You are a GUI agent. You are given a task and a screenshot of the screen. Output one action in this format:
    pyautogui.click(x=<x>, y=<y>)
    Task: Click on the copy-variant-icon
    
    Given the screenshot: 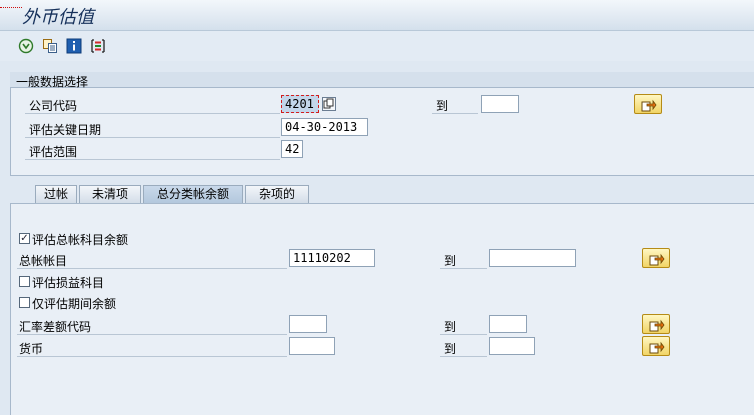 What is the action you would take?
    pyautogui.click(x=50, y=46)
    